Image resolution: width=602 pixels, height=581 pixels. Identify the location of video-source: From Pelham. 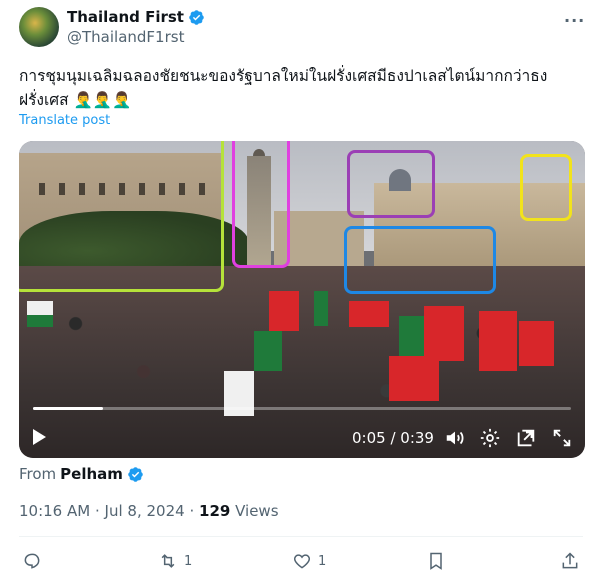
(81, 474).